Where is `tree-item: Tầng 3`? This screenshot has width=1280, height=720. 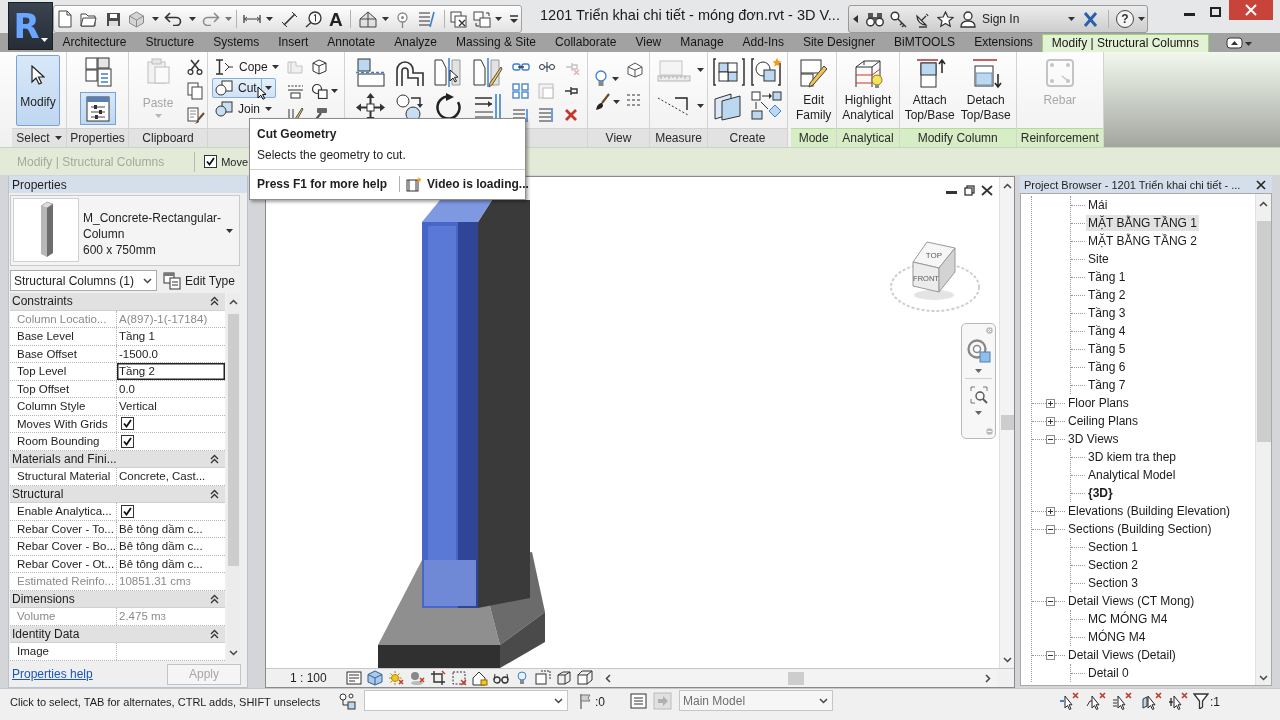
tree-item: Tầng 3 is located at coordinates (1107, 313).